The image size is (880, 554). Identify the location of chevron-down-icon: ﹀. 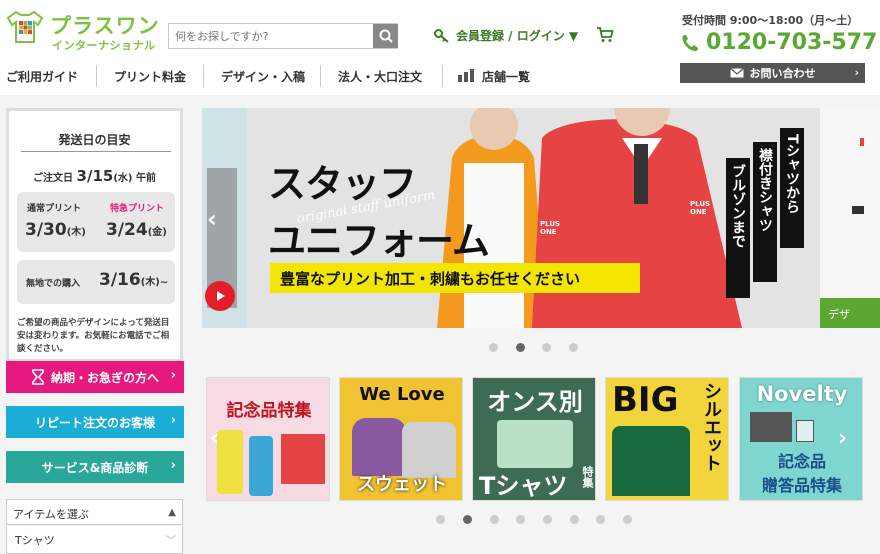
(171, 541).